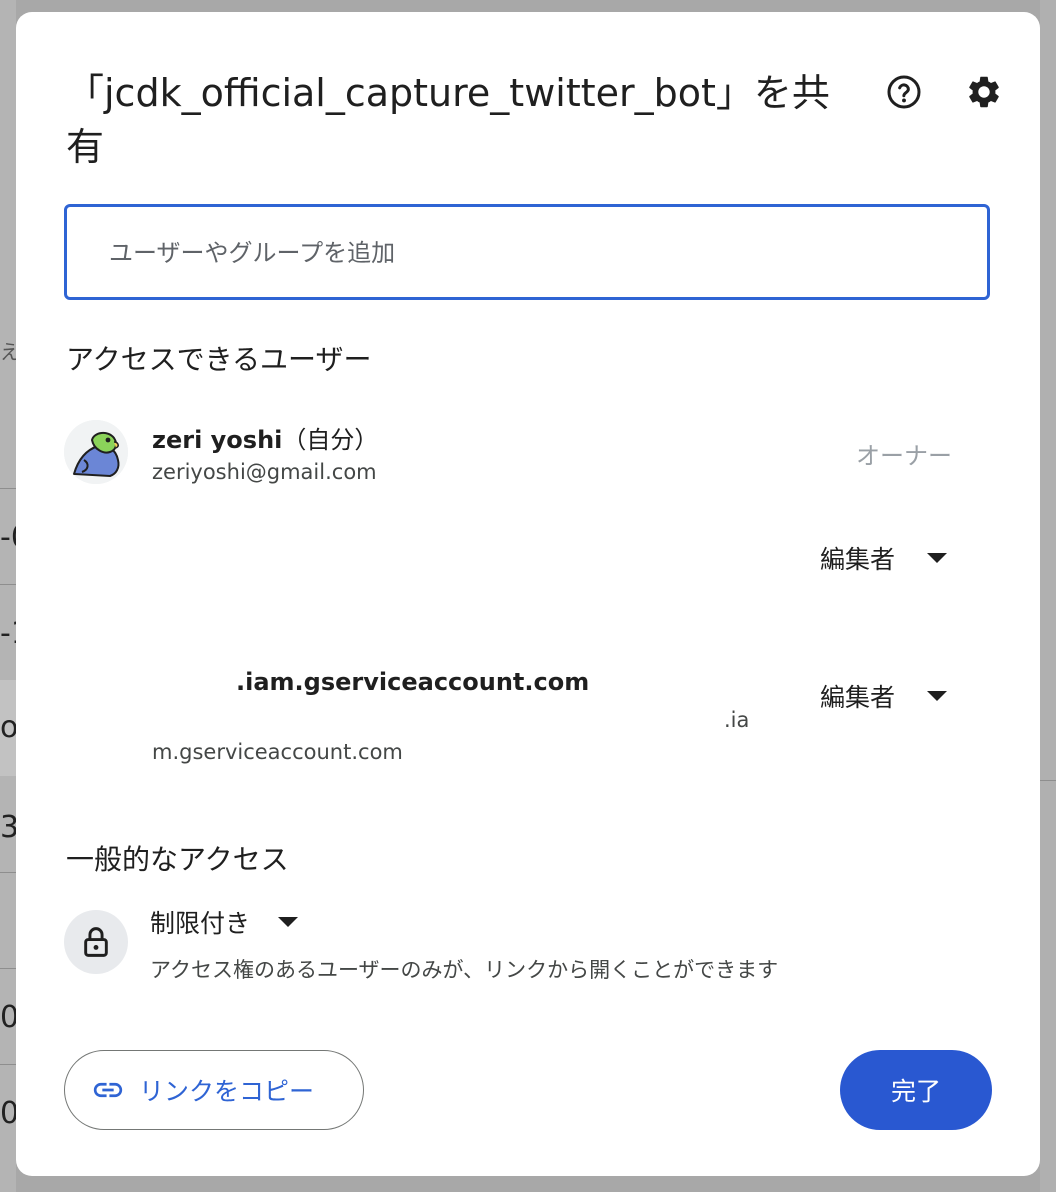 The width and height of the screenshot is (1056, 1192). I want to click on add-people-field, so click(527, 252).